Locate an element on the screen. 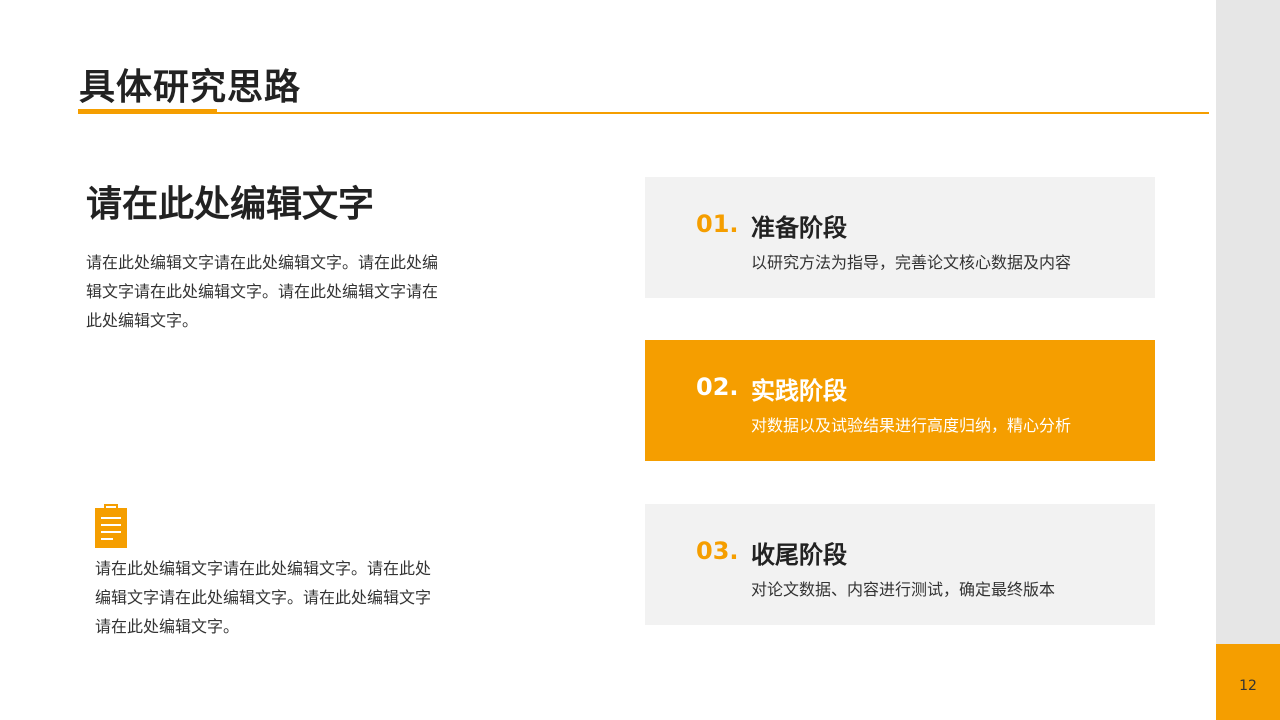  stage-title: 准备阶段 is located at coordinates (799, 228).